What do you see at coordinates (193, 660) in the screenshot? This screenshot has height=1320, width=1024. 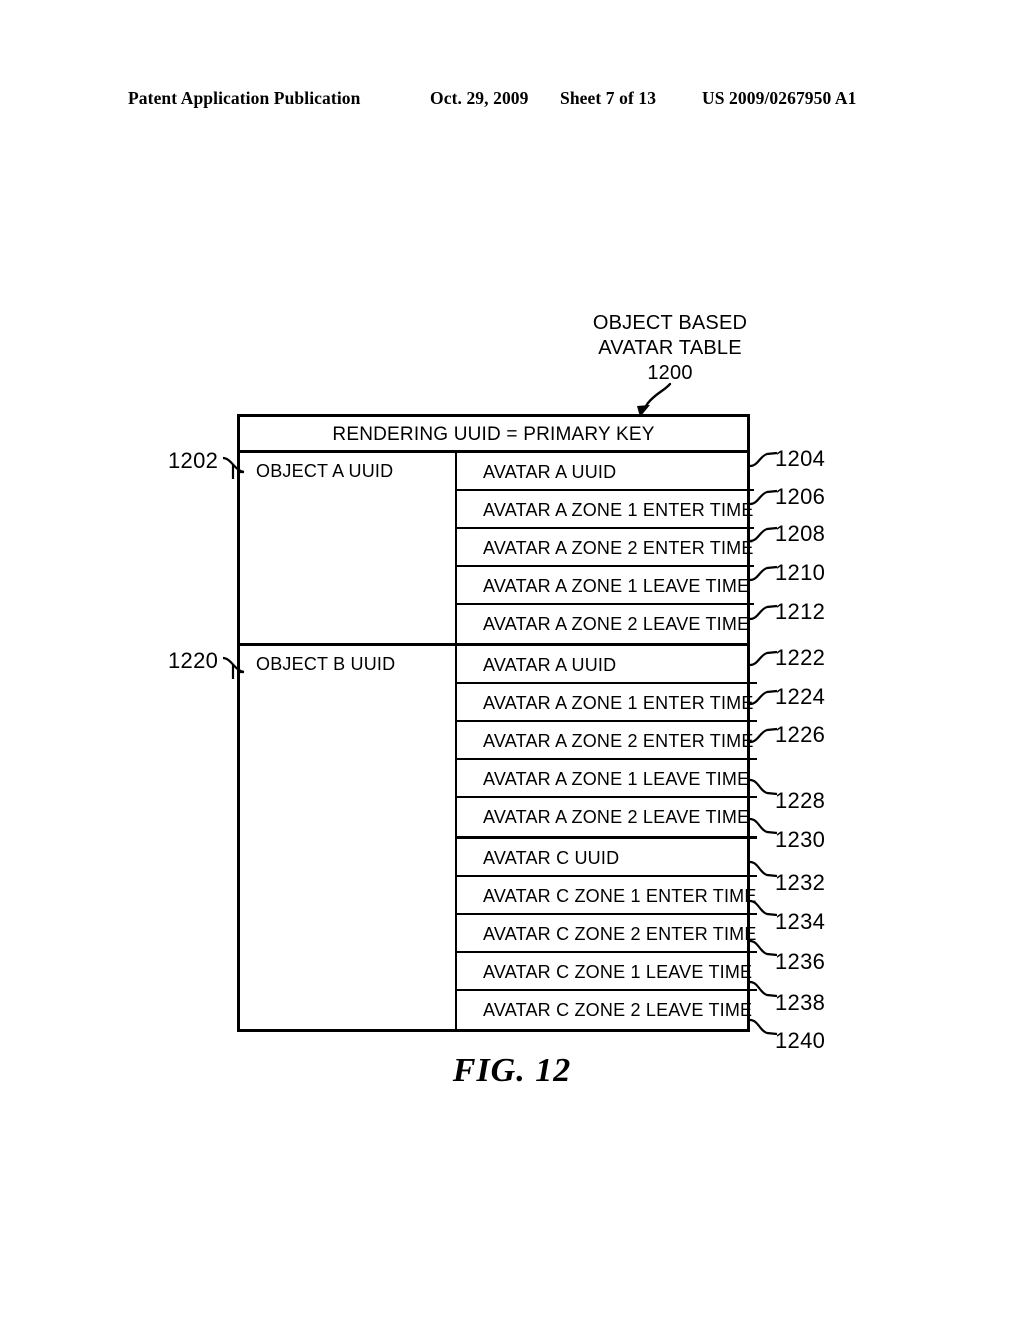 I see `reference-numeral-1220: 1220` at bounding box center [193, 660].